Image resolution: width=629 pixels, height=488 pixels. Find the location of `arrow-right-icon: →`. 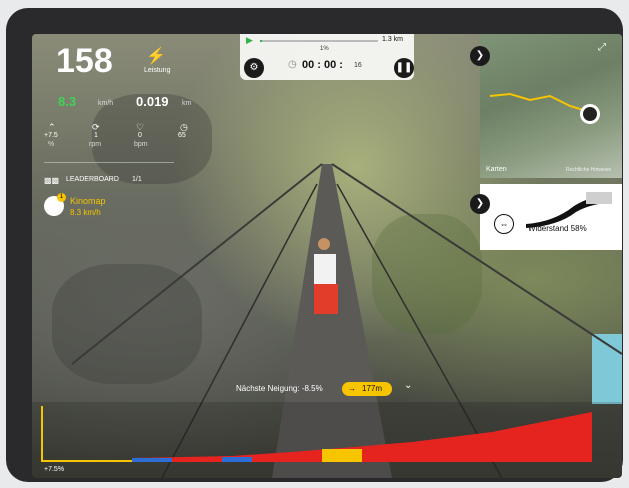

arrow-right-icon: → is located at coordinates (352, 388).